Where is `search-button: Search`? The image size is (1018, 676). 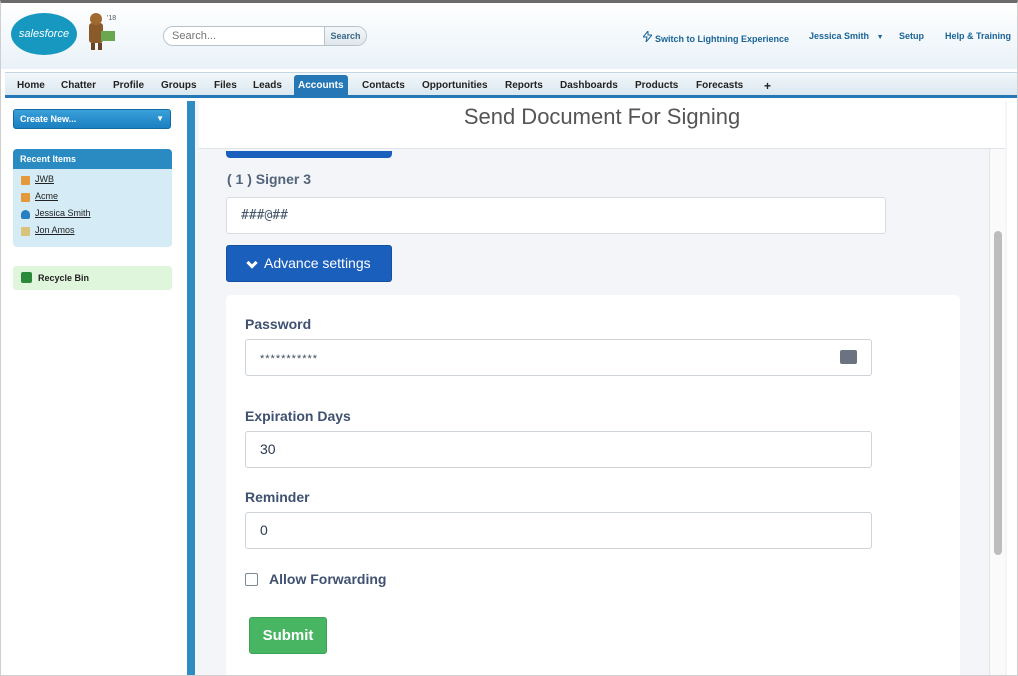 search-button: Search is located at coordinates (345, 36).